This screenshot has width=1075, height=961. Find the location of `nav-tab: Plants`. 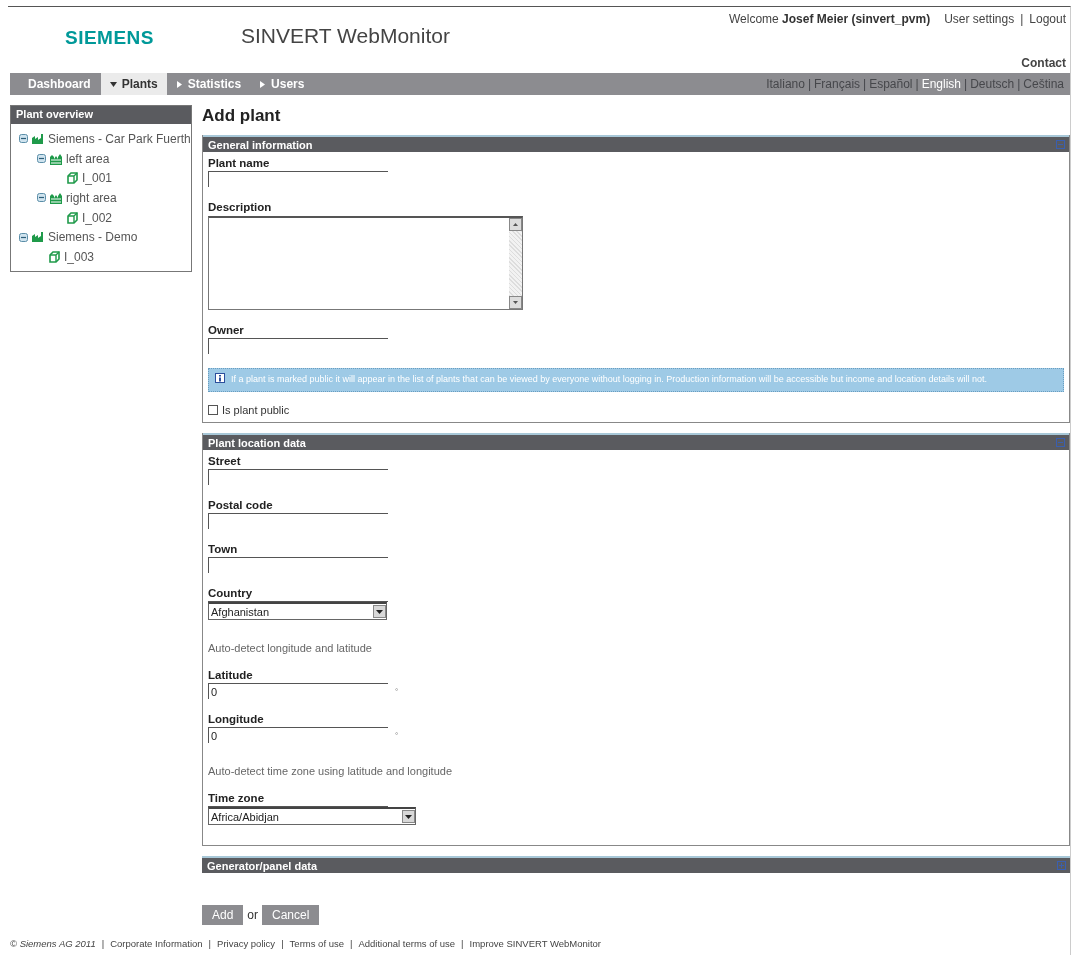

nav-tab: Plants is located at coordinates (133, 84).